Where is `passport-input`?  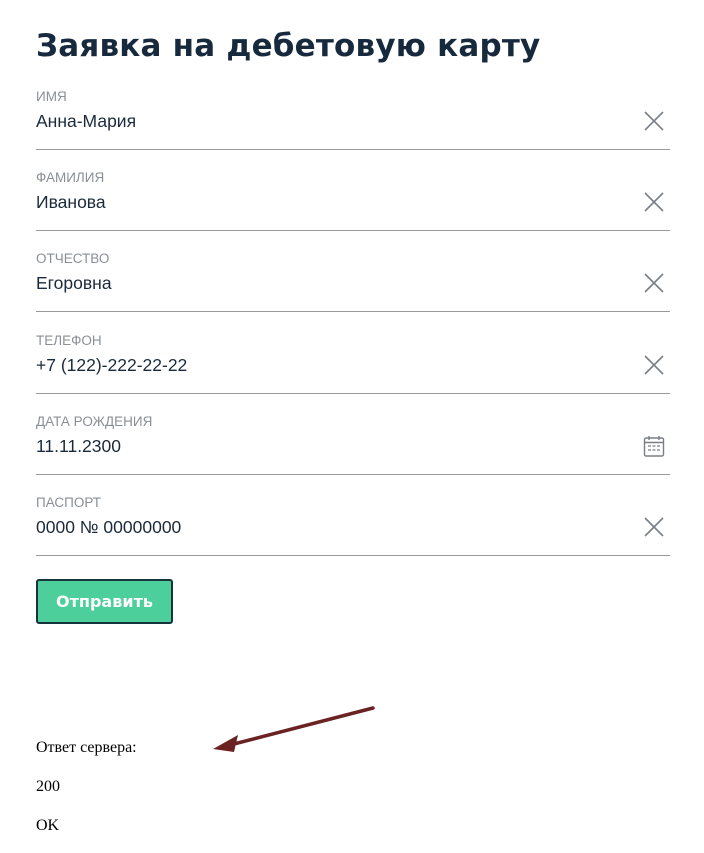
passport-input is located at coordinates (326, 527).